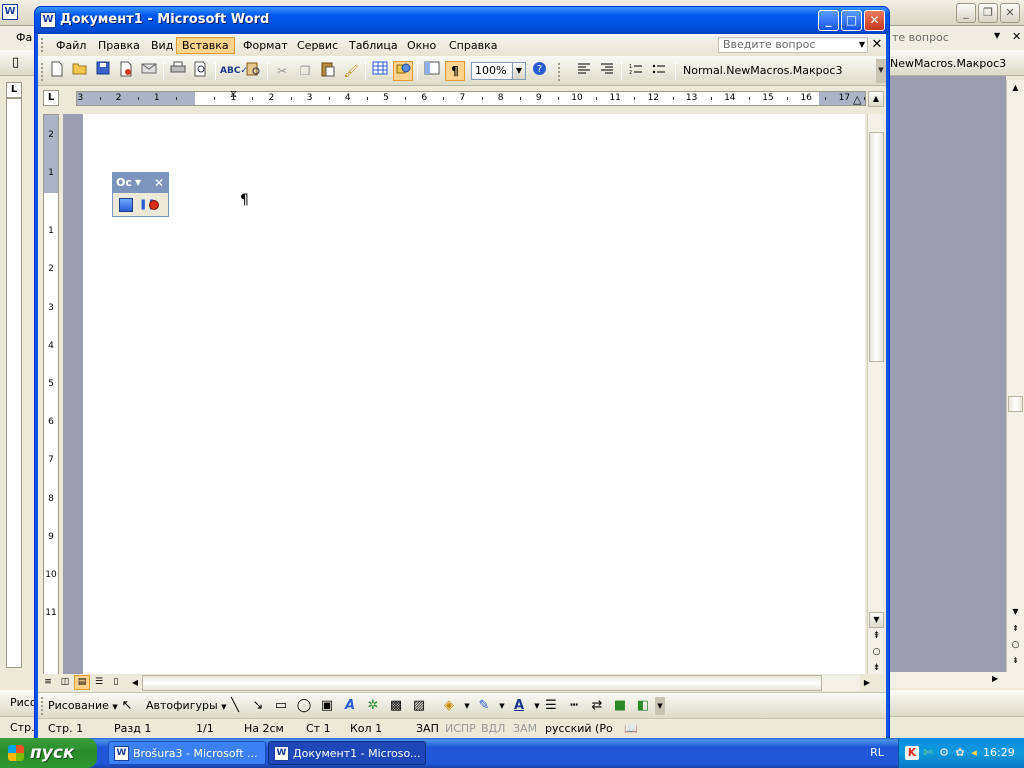 Image resolution: width=1024 pixels, height=768 pixels. Describe the element at coordinates (82, 682) in the screenshot. I see `print-layout-icon: ▤` at that location.